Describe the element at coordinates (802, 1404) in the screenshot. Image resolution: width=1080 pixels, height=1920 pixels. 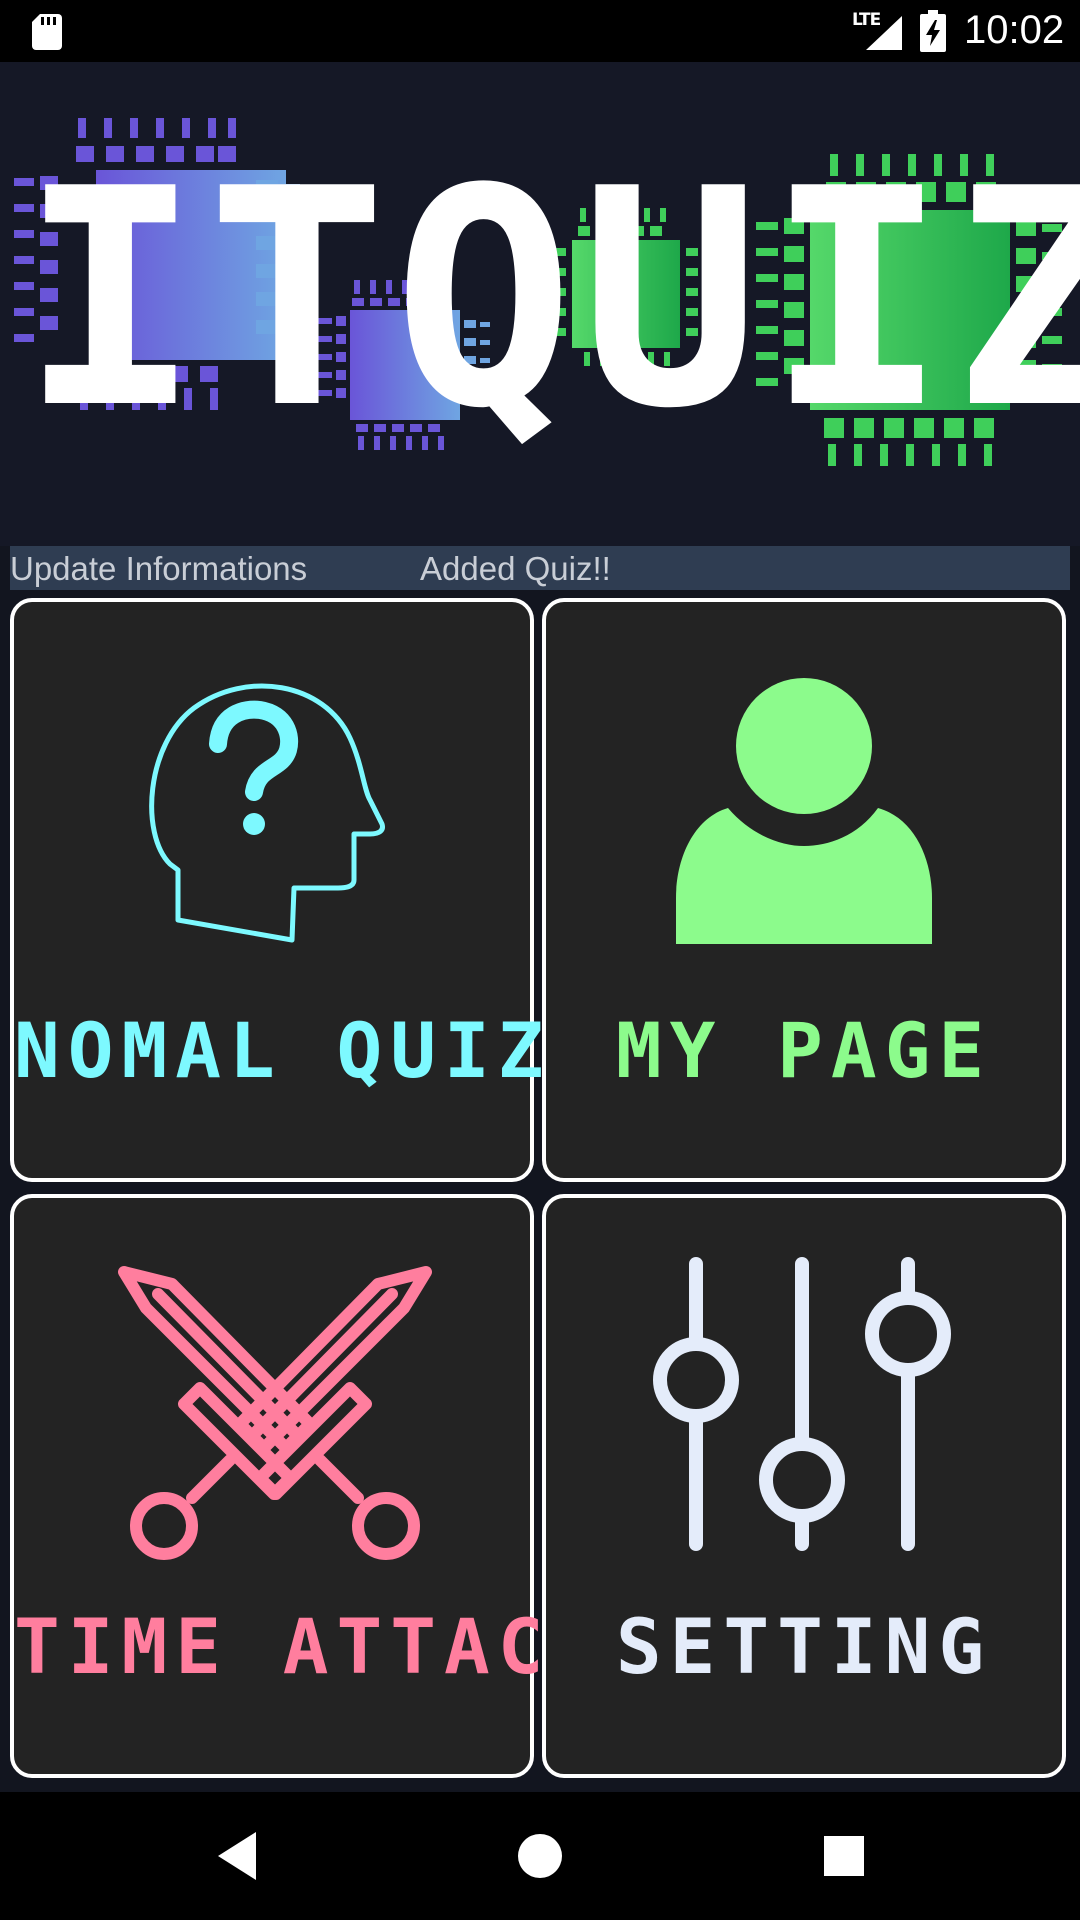
I see `sliders-icon` at that location.